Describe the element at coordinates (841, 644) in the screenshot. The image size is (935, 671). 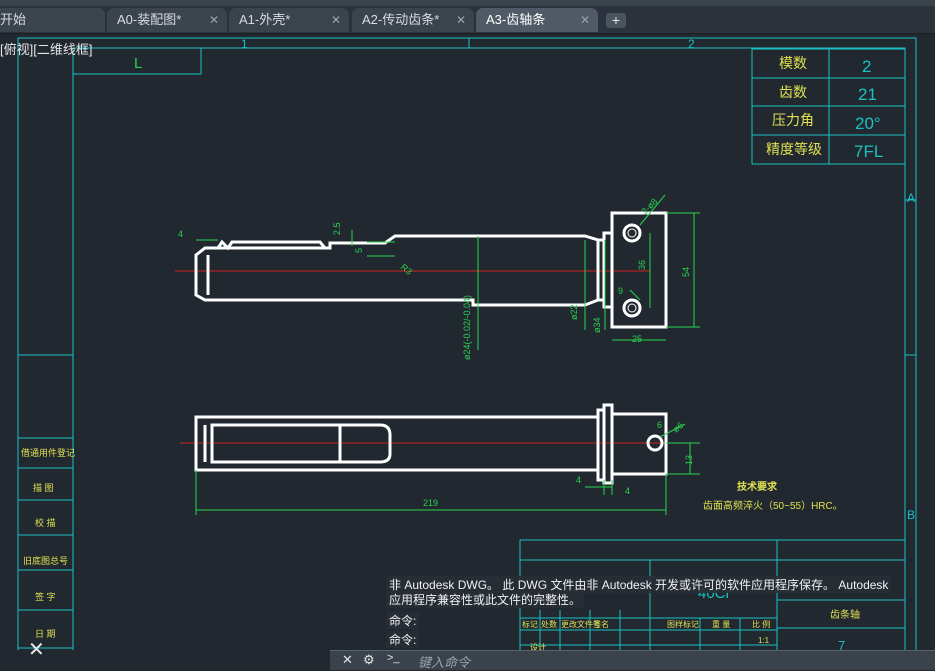
I see `drawing-number-text: 7` at that location.